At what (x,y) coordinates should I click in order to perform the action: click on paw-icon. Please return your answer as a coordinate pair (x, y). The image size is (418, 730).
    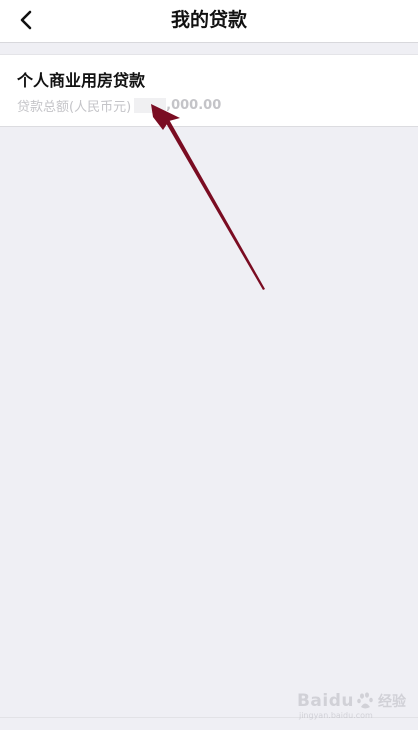
    Looking at the image, I should click on (365, 700).